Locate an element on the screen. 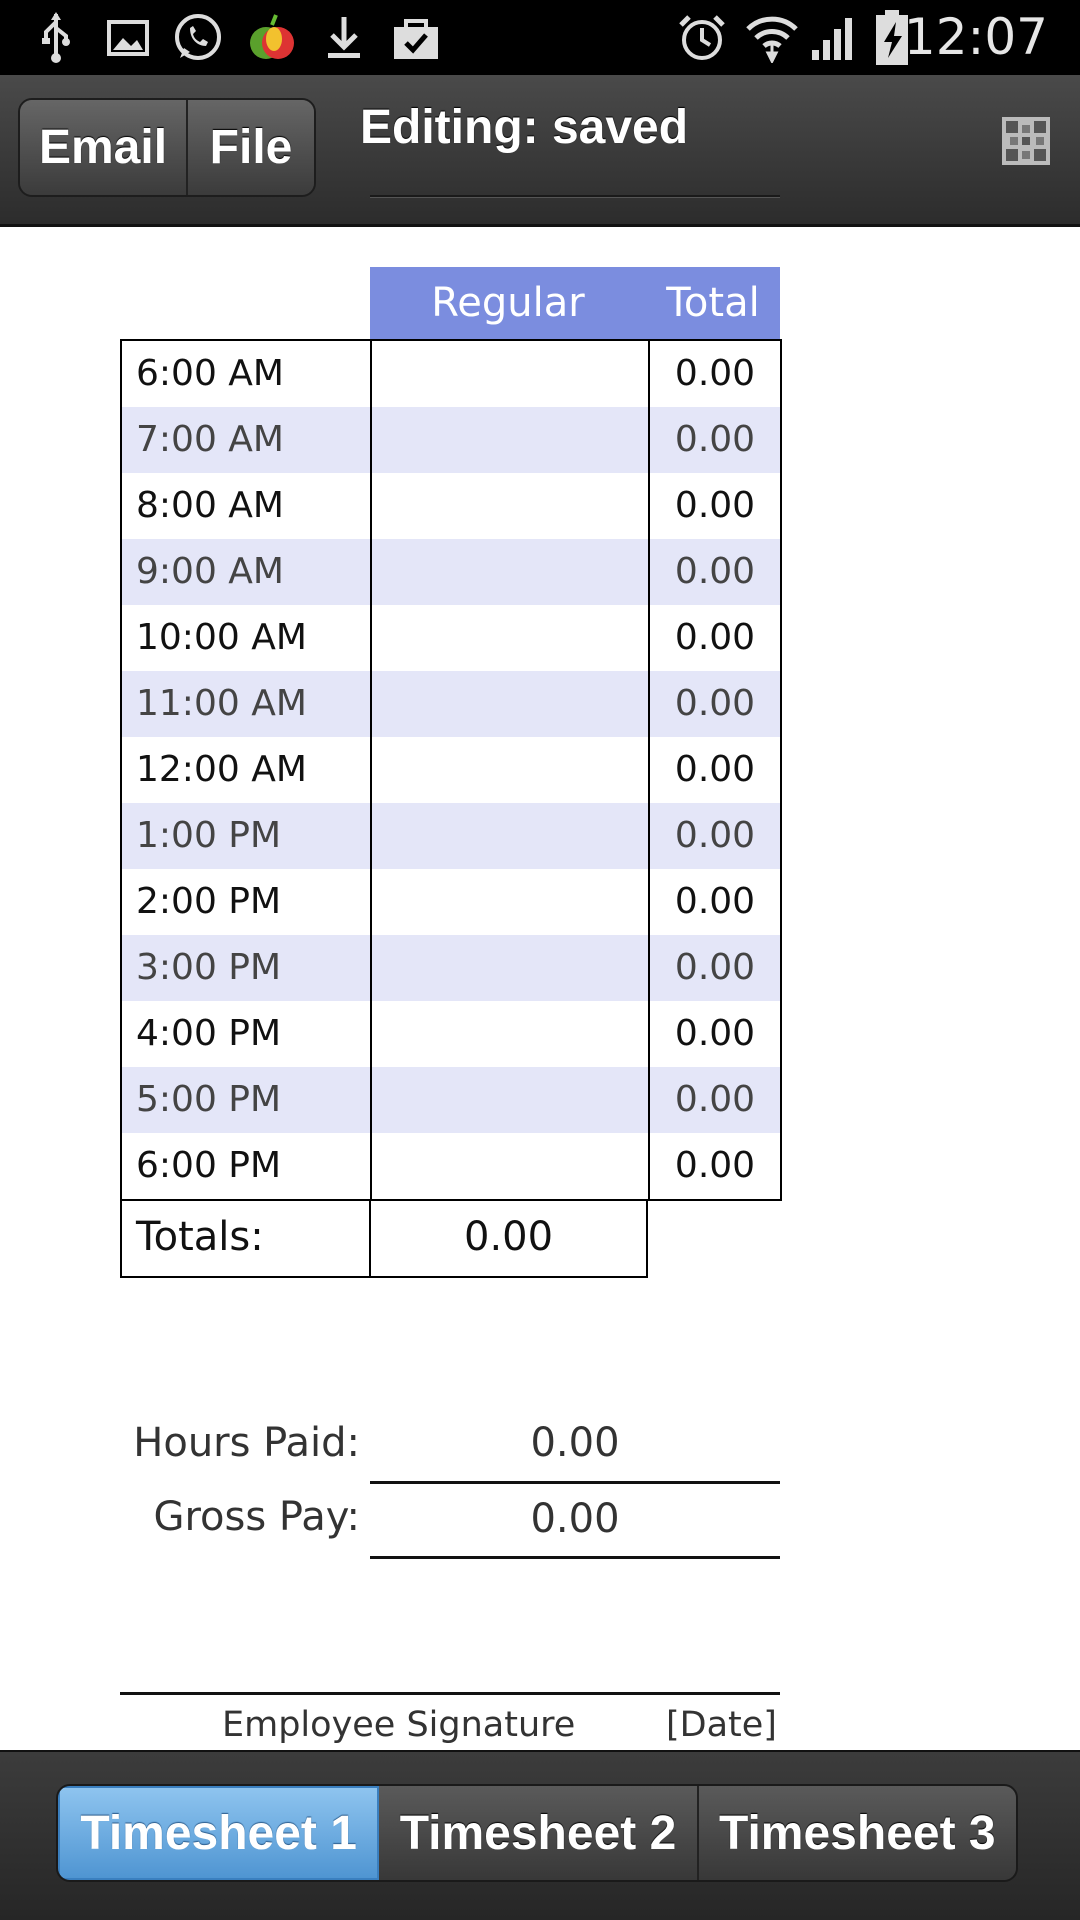 This screenshot has height=1920, width=1080. column-header-regular: Regular is located at coordinates (508, 303).